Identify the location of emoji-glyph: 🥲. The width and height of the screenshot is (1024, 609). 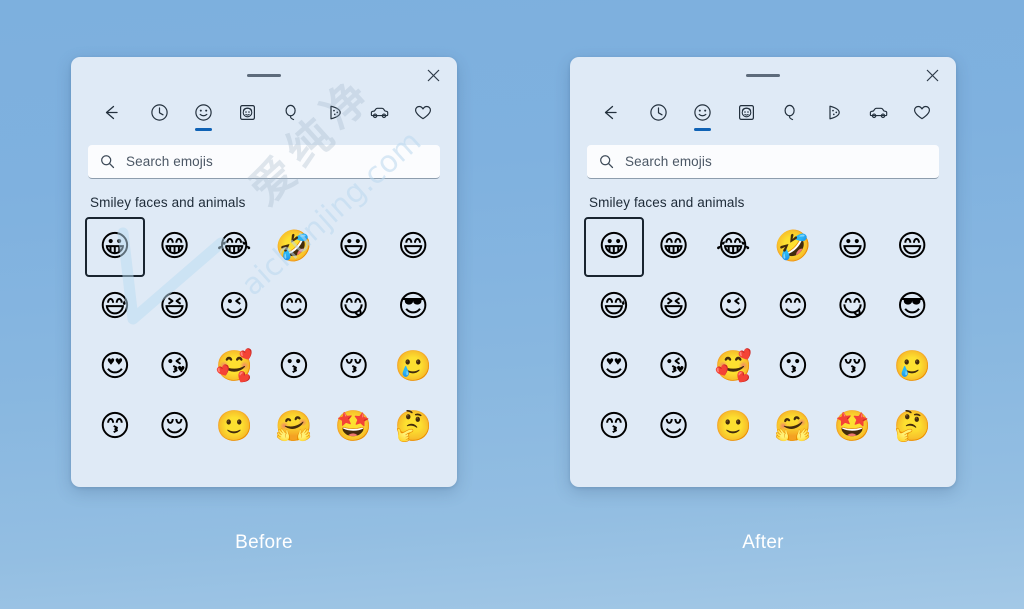
(912, 366).